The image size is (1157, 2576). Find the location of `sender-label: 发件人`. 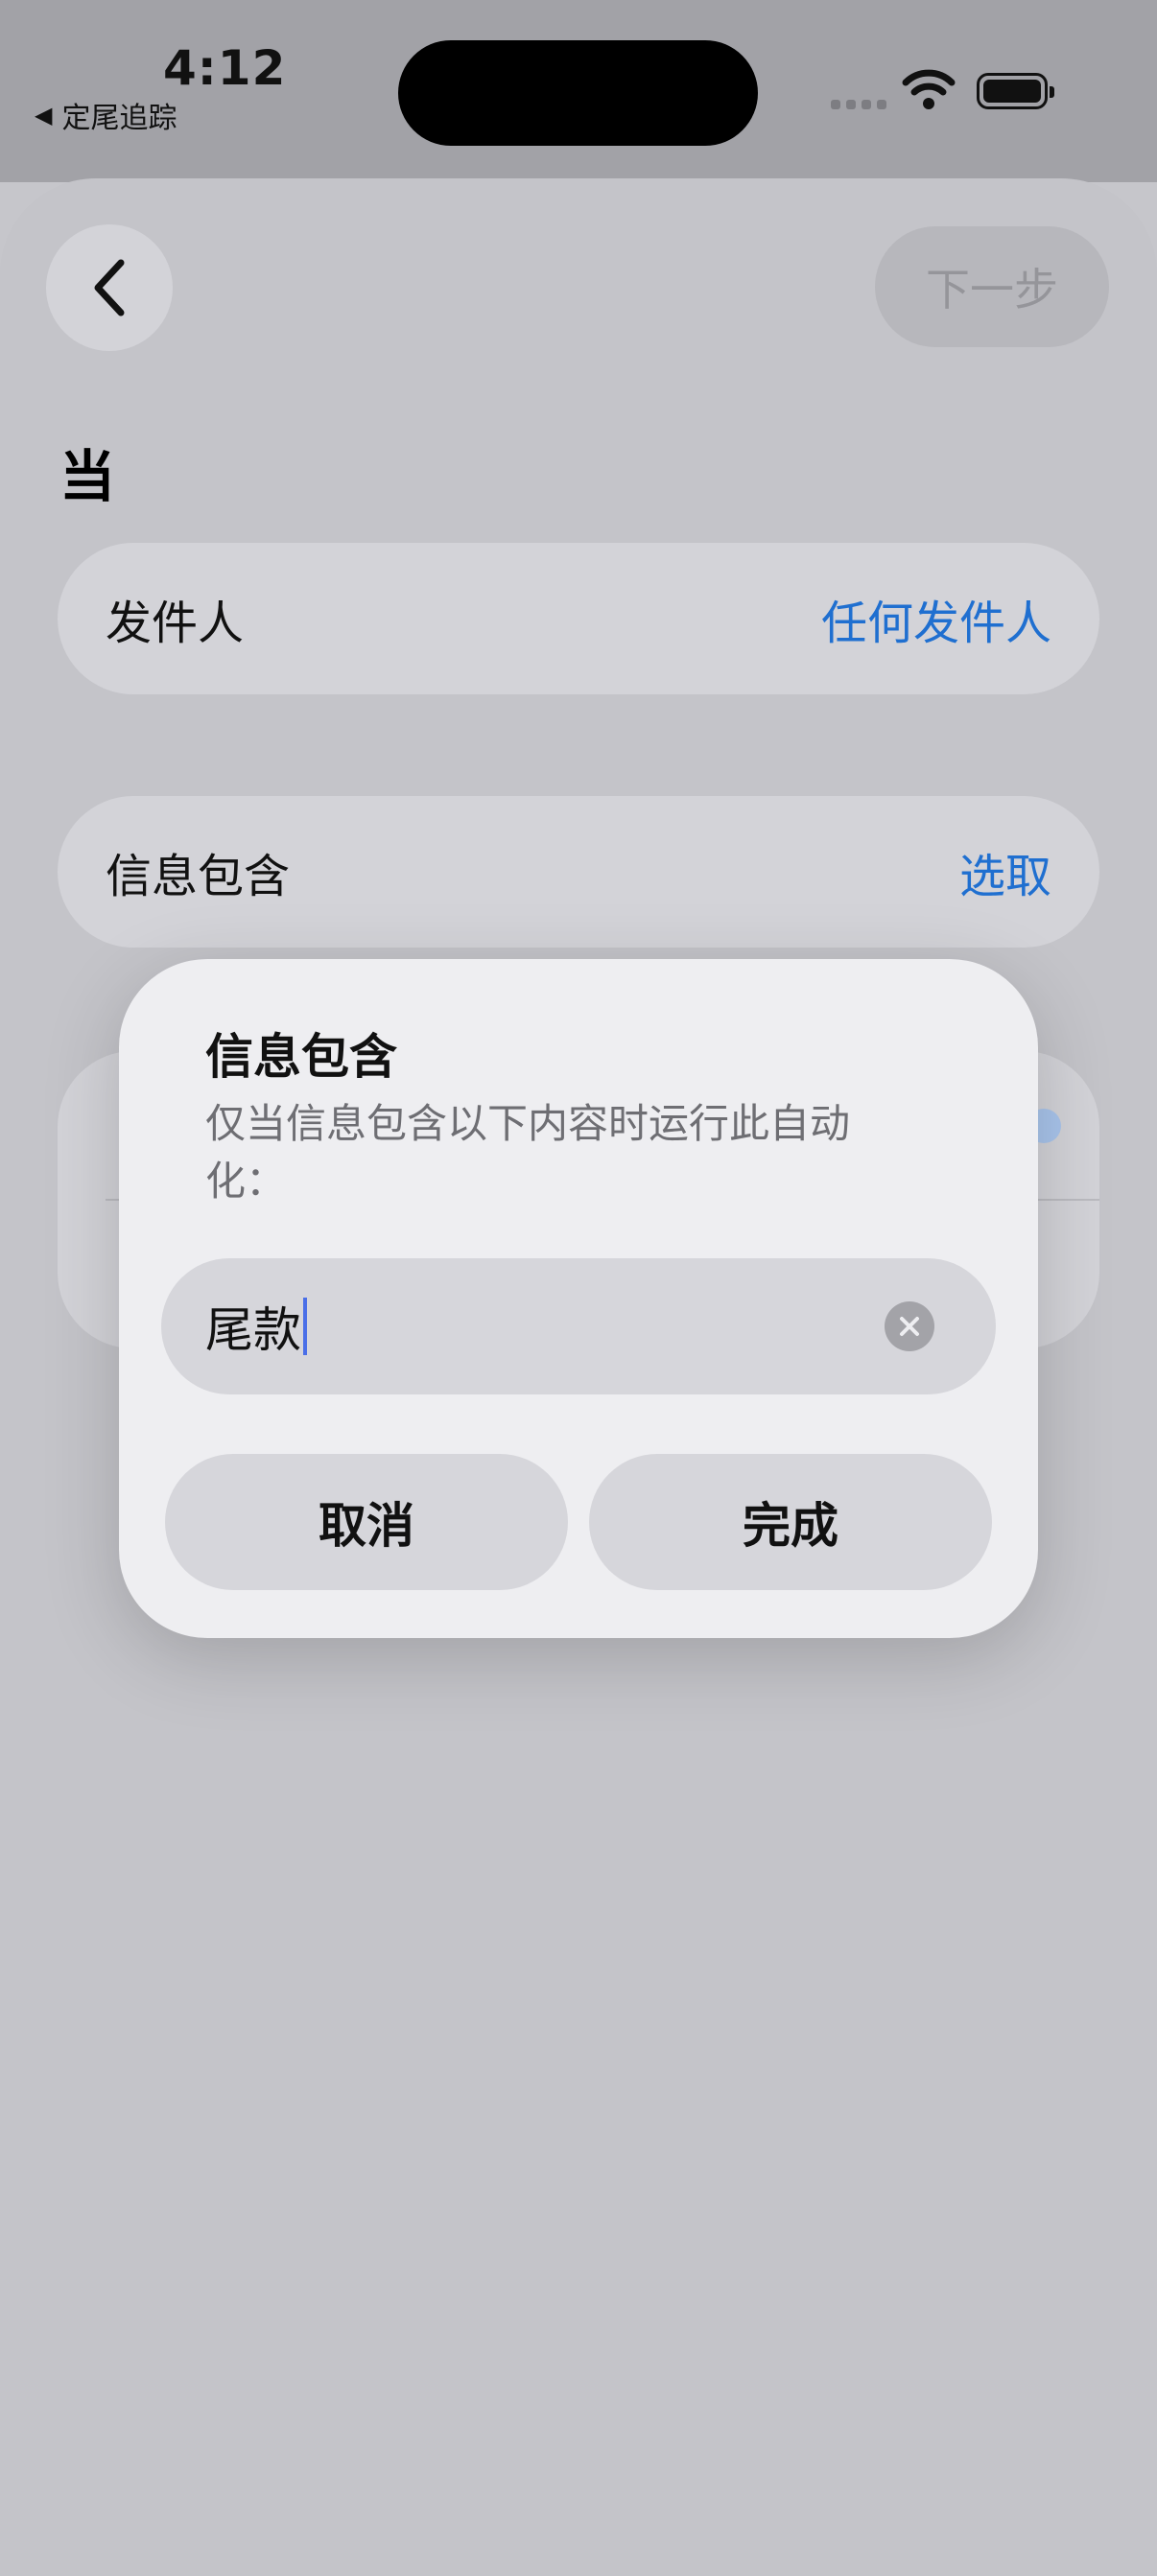

sender-label: 发件人 is located at coordinates (175, 623).